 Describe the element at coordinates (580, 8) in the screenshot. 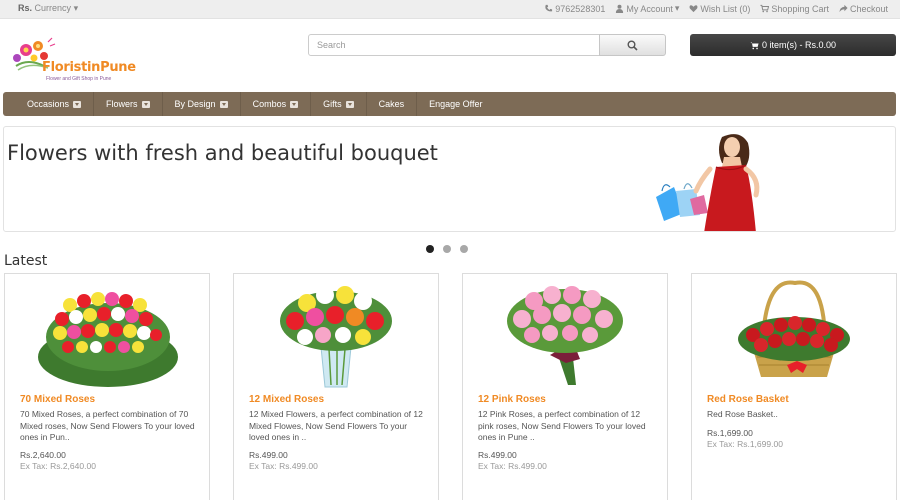

I see `phone-number: 9762528301` at that location.